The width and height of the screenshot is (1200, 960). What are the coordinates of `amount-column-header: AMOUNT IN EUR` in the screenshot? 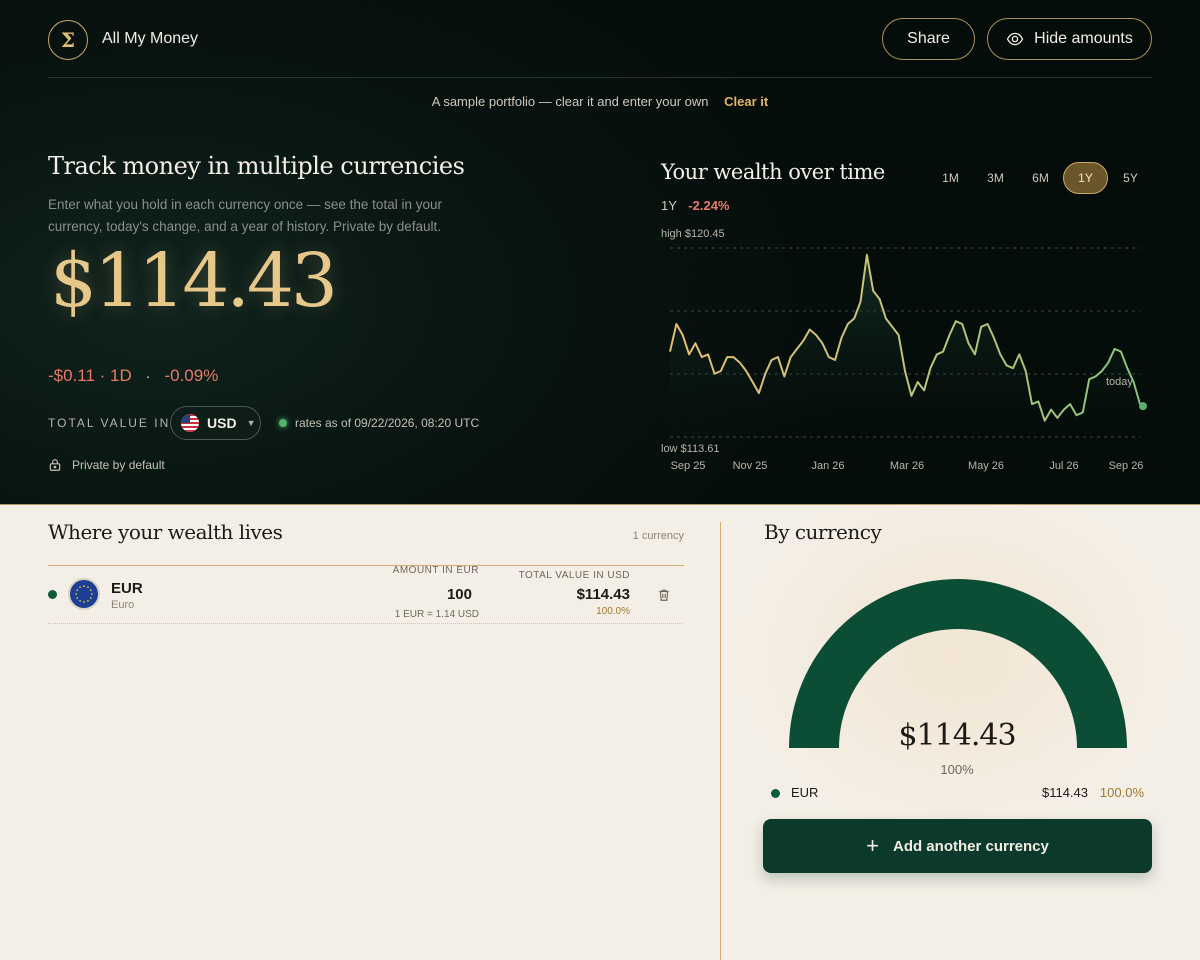 It's located at (435, 570).